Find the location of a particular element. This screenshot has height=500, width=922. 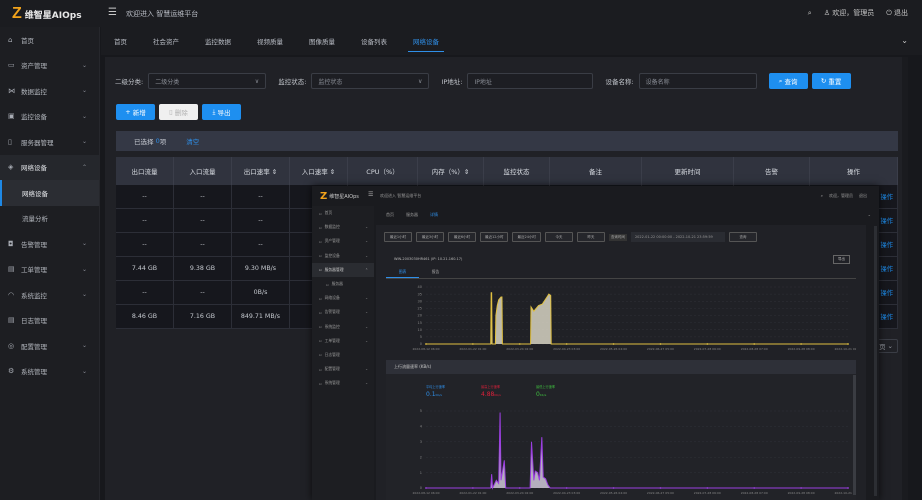

column-header: 操作 is located at coordinates (854, 171).